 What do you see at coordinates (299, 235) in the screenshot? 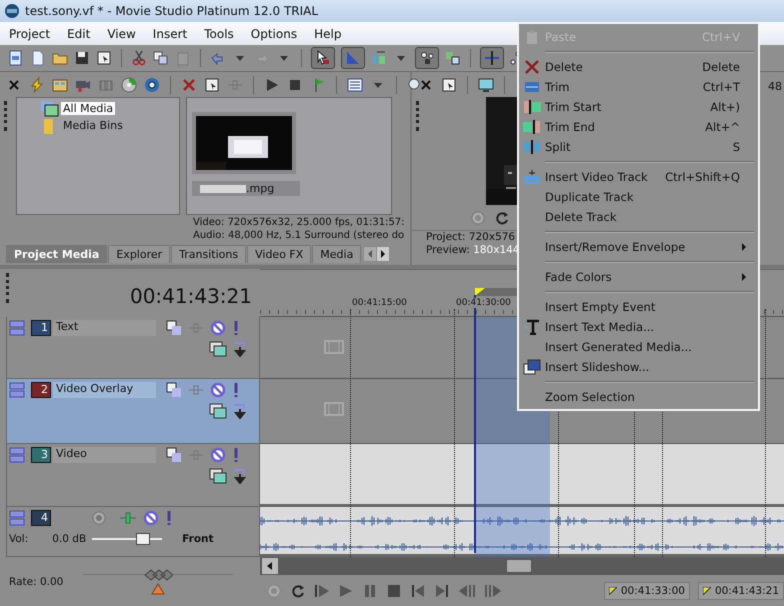
I see `media-info-text: Audio: 48,000 Hz, 5.1 Surround (stereo do` at bounding box center [299, 235].